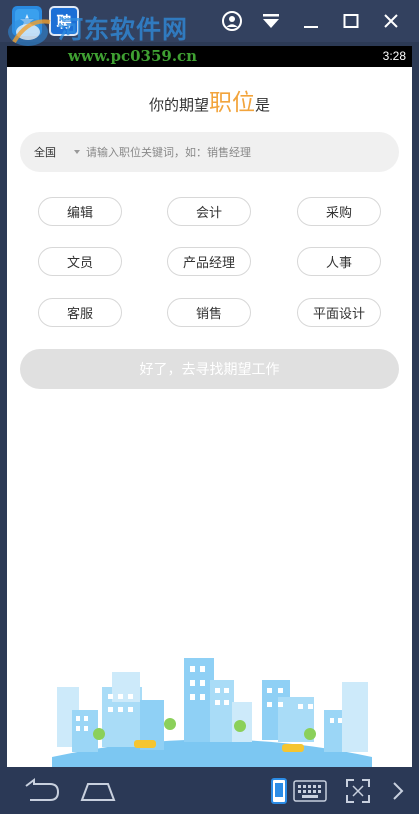 This screenshot has width=419, height=814. What do you see at coordinates (339, 211) in the screenshot?
I see `job-chip-purchasing: 采购` at bounding box center [339, 211].